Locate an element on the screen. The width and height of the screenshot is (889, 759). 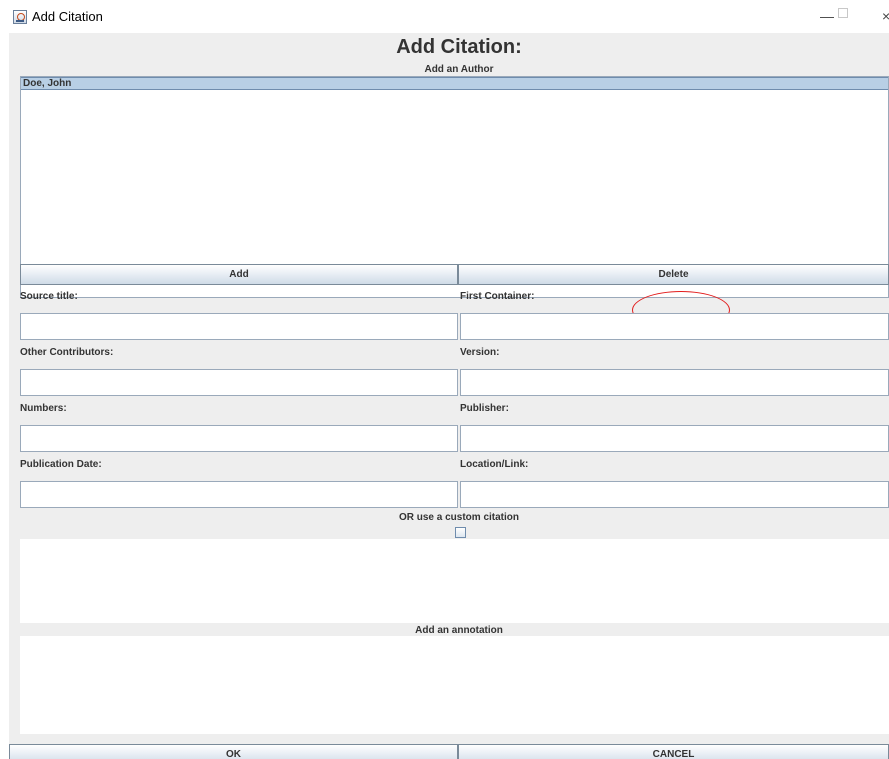
publisher-label: Publisher: is located at coordinates (484, 408).